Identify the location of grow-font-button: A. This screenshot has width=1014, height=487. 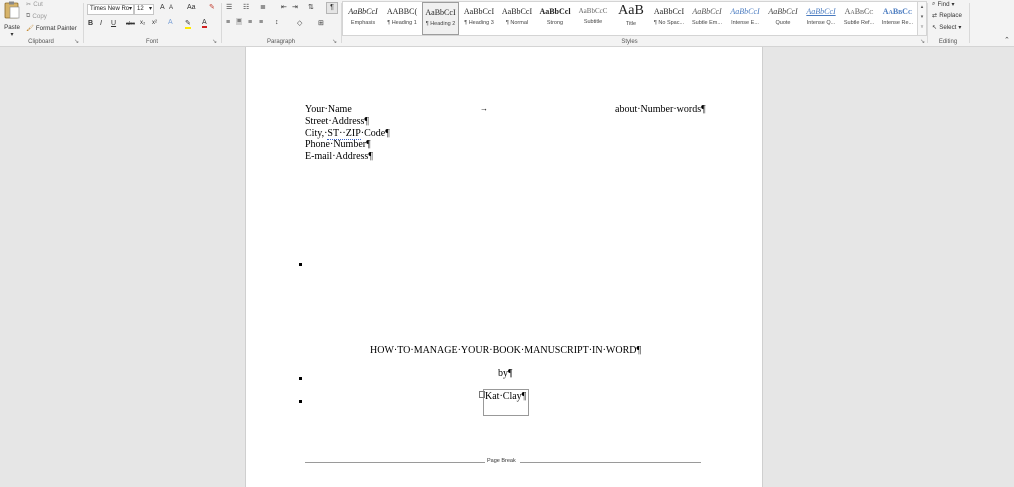
(162, 7).